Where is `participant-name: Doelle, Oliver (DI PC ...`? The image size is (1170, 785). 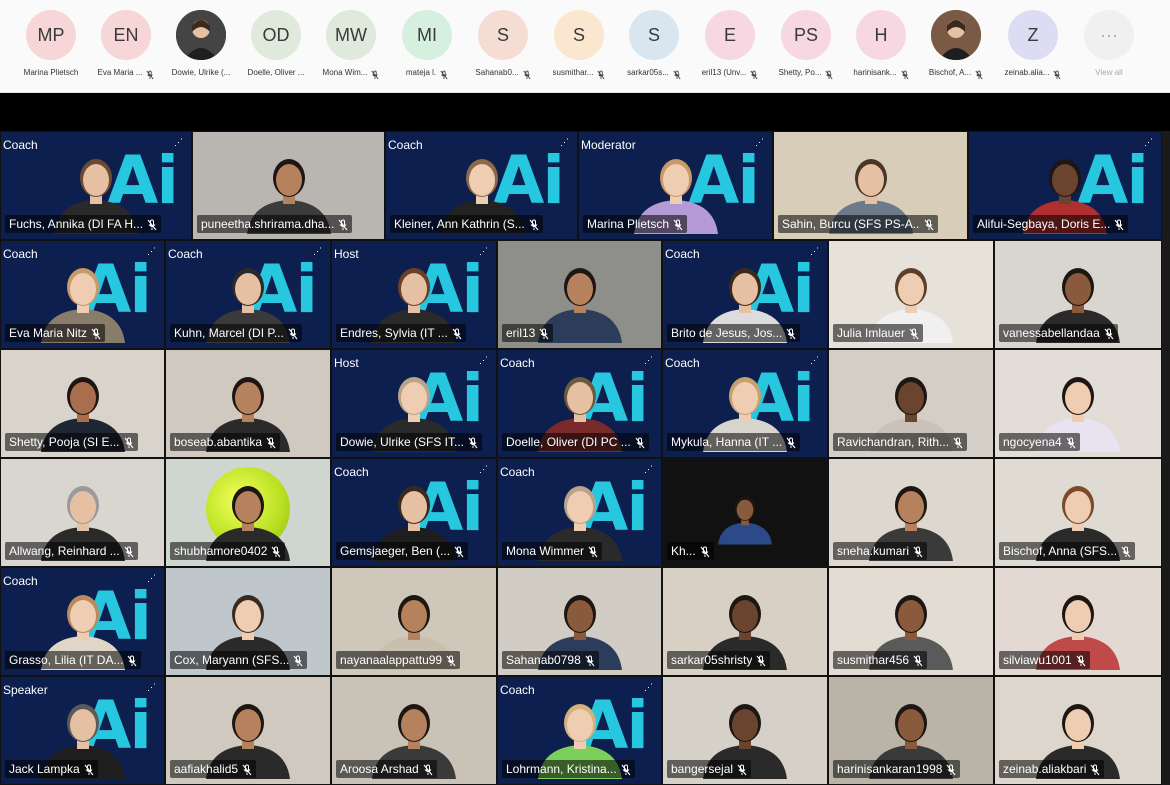 participant-name: Doelle, Oliver (DI PC ... is located at coordinates (568, 442).